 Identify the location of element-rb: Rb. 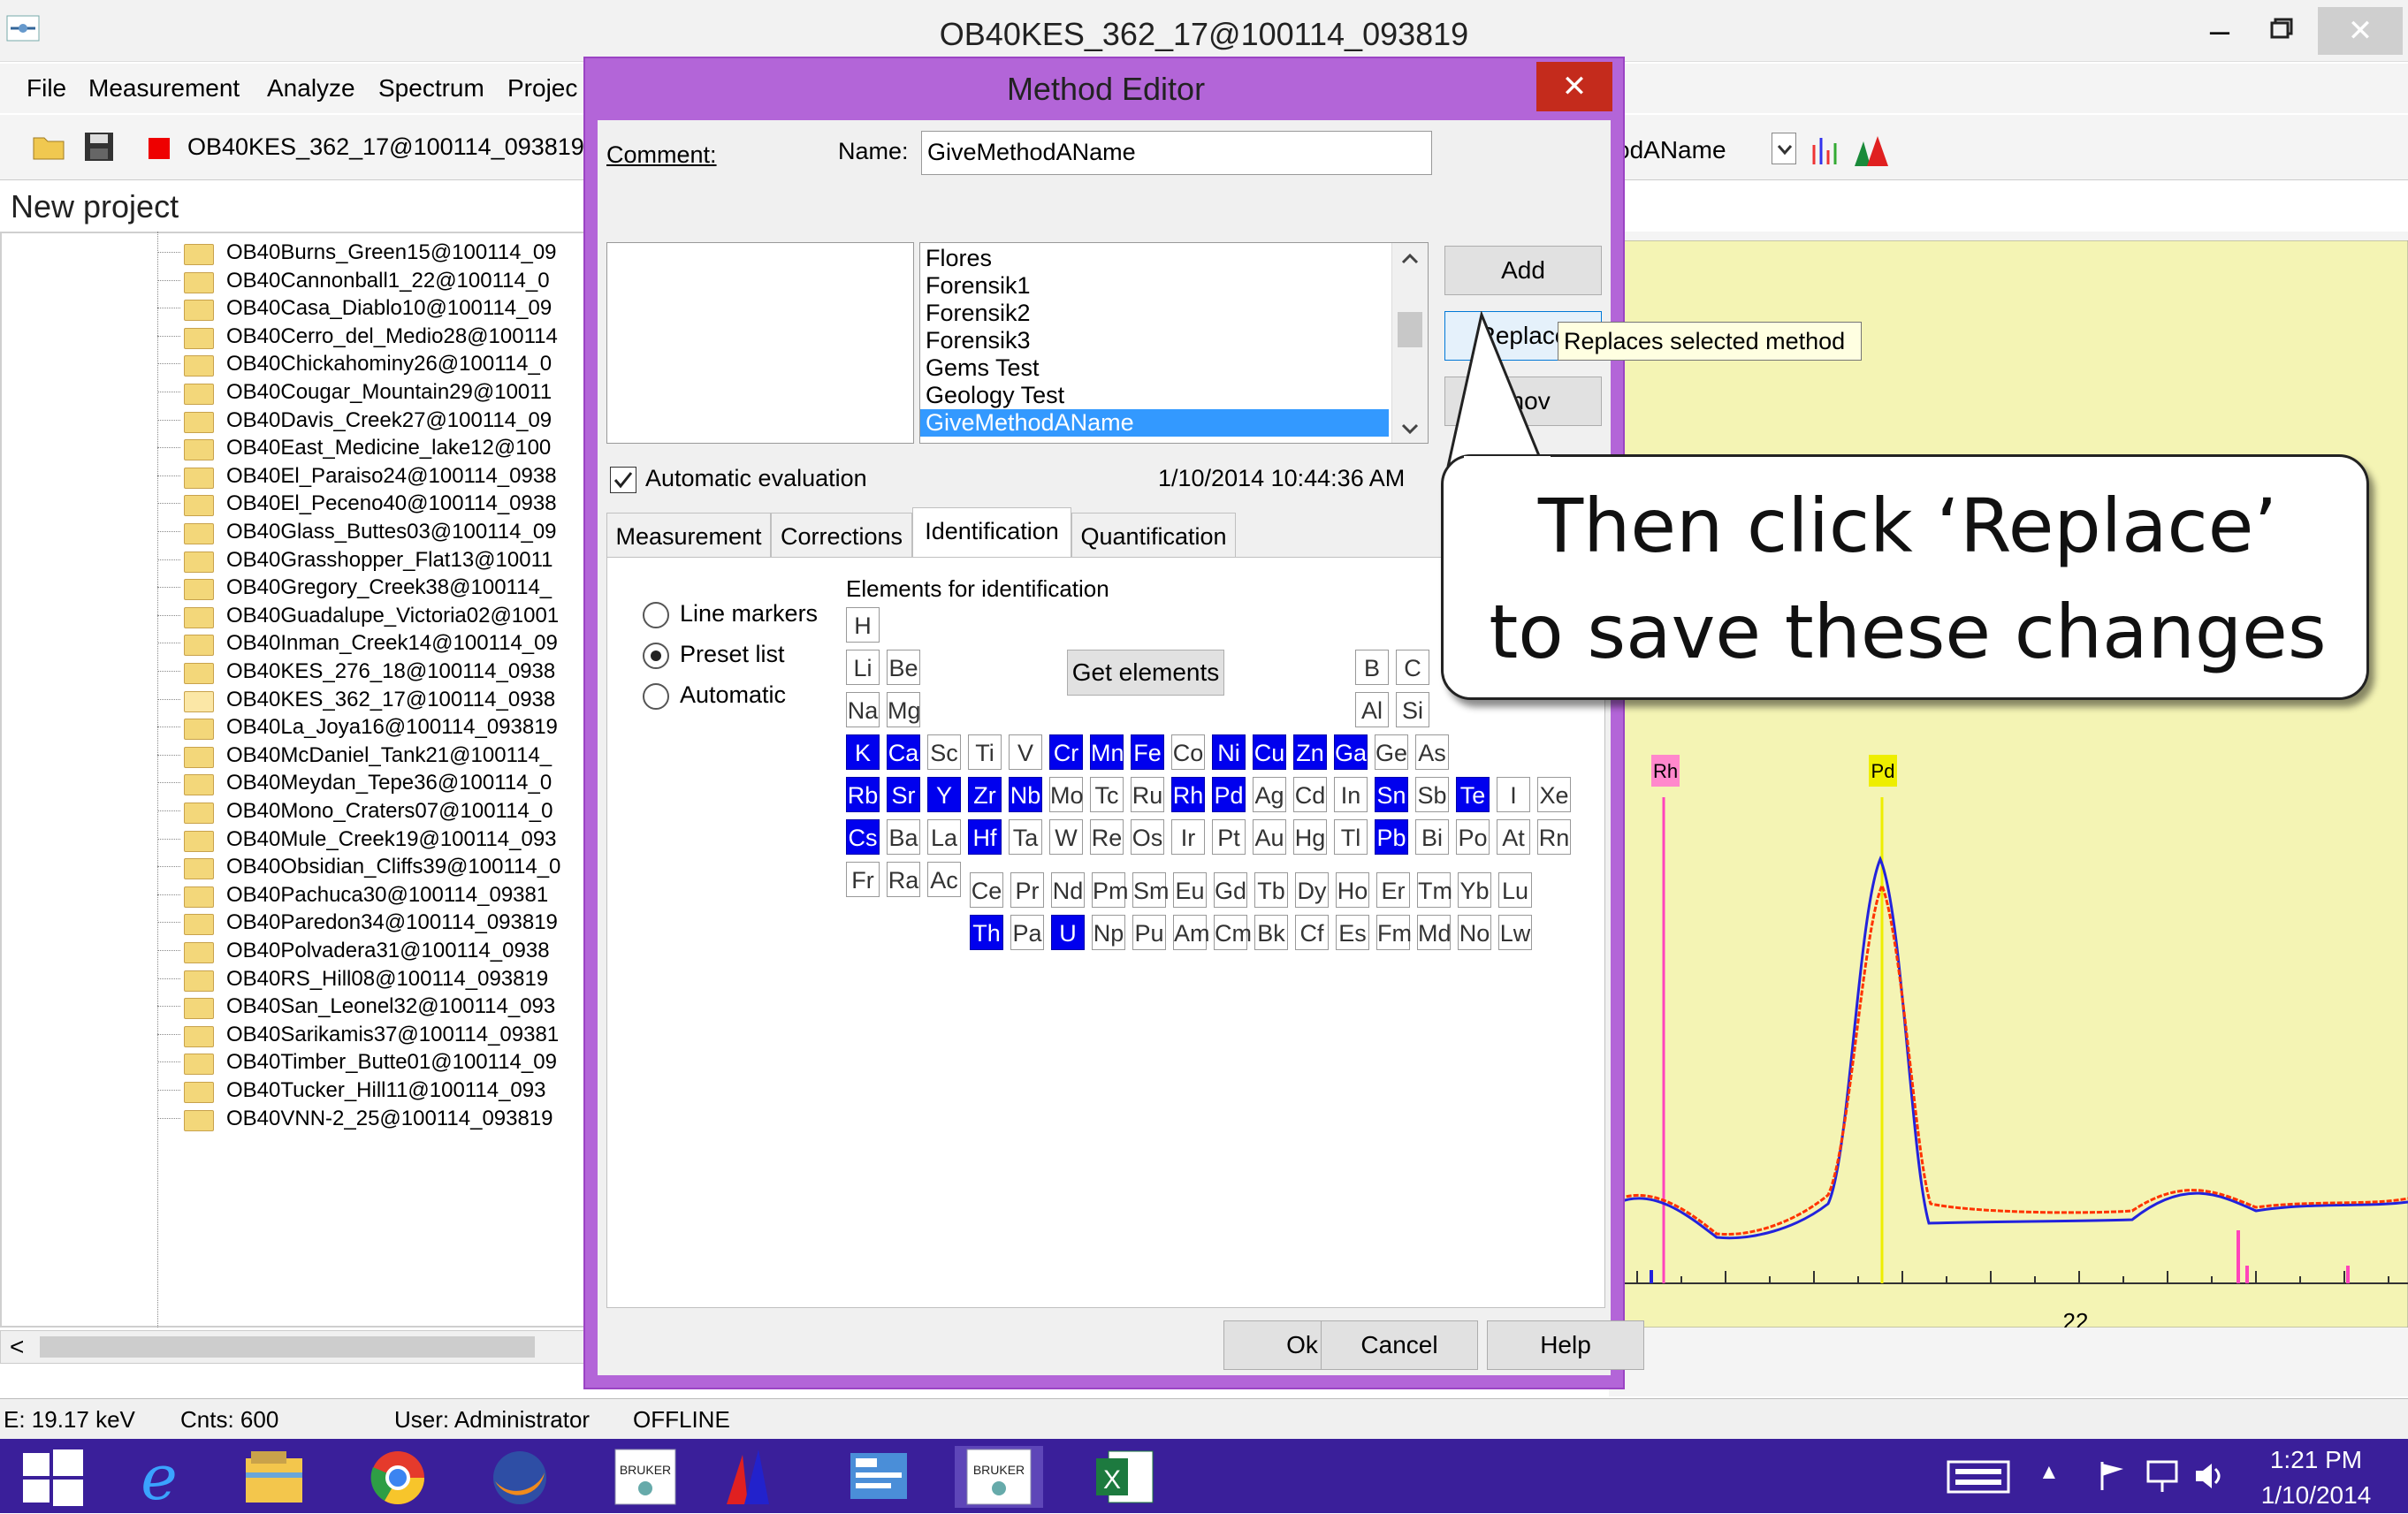
(863, 795).